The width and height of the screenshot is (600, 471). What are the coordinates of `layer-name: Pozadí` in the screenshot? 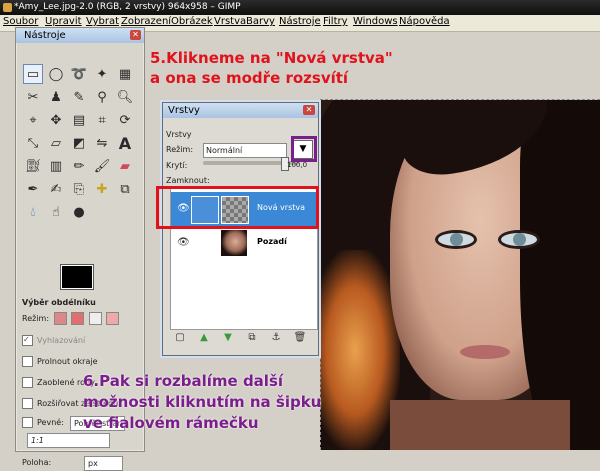 It's located at (272, 241).